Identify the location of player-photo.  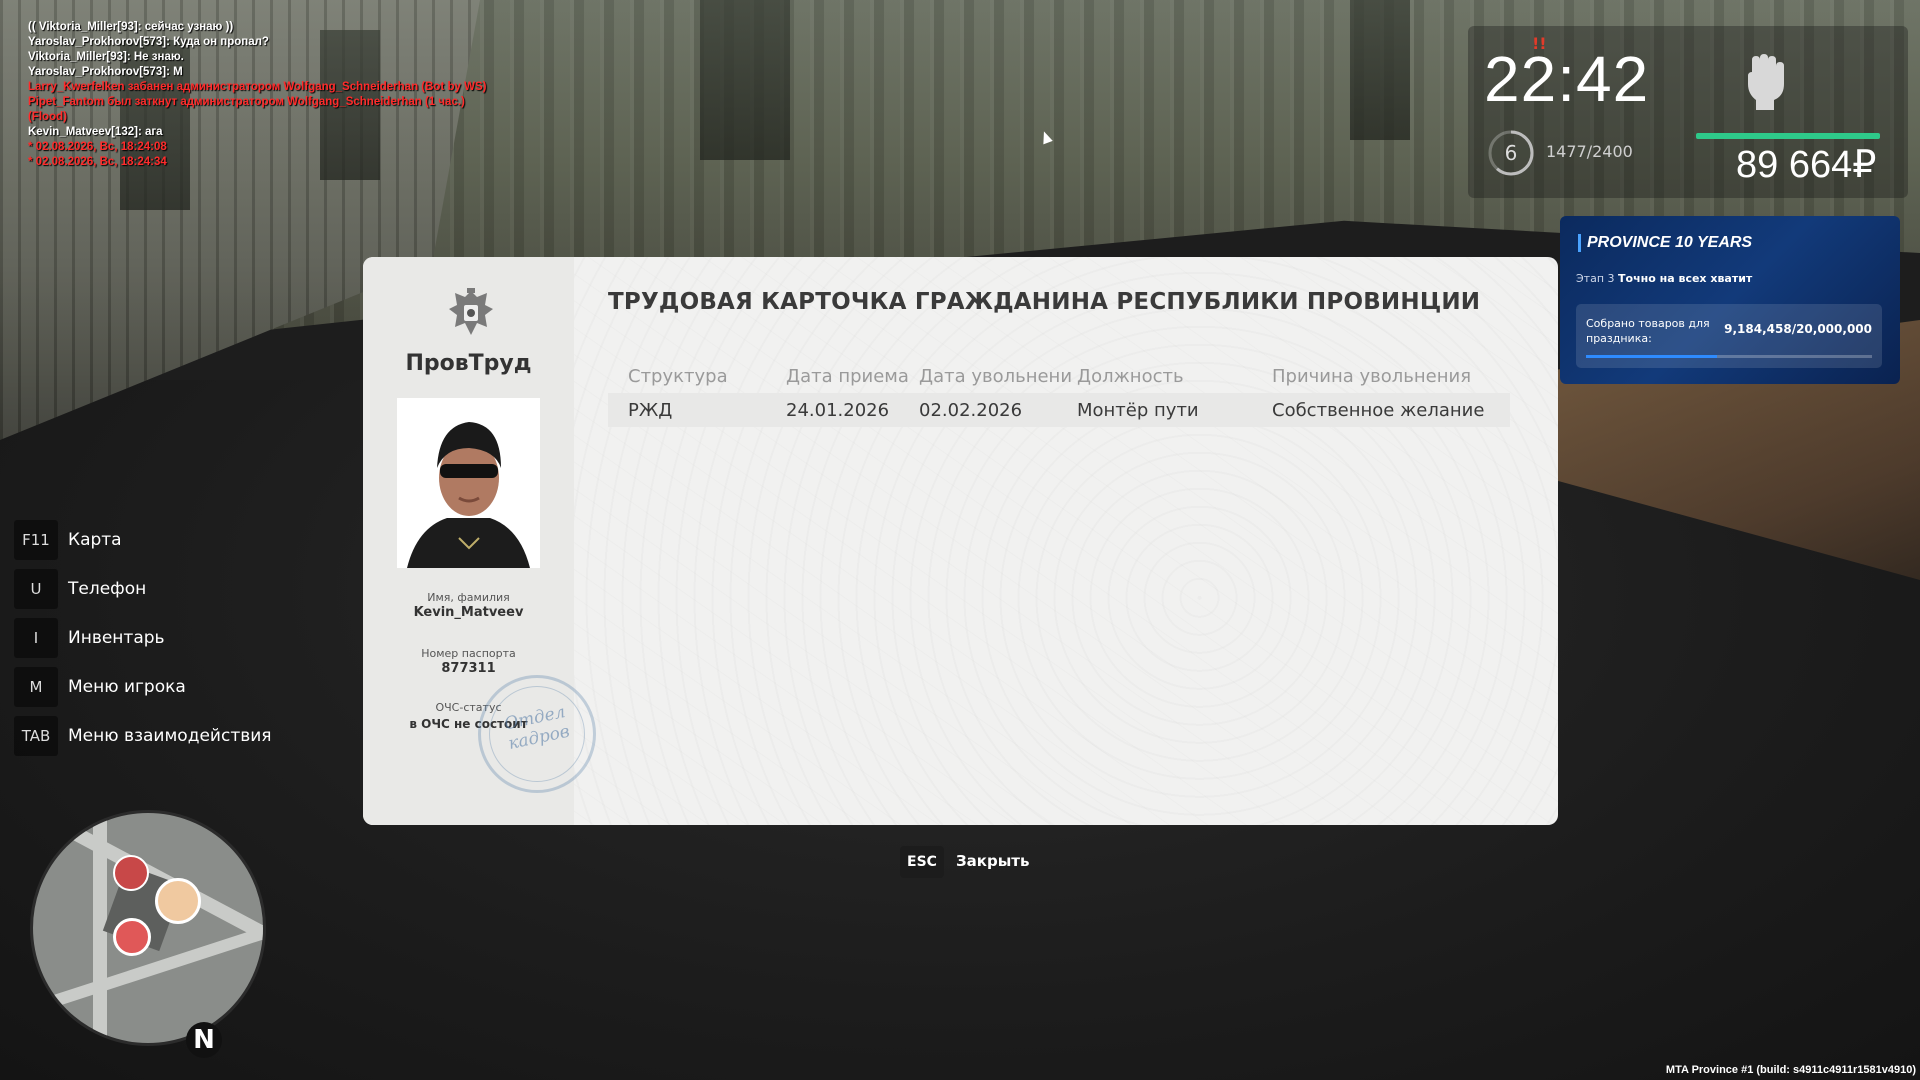
(468, 483).